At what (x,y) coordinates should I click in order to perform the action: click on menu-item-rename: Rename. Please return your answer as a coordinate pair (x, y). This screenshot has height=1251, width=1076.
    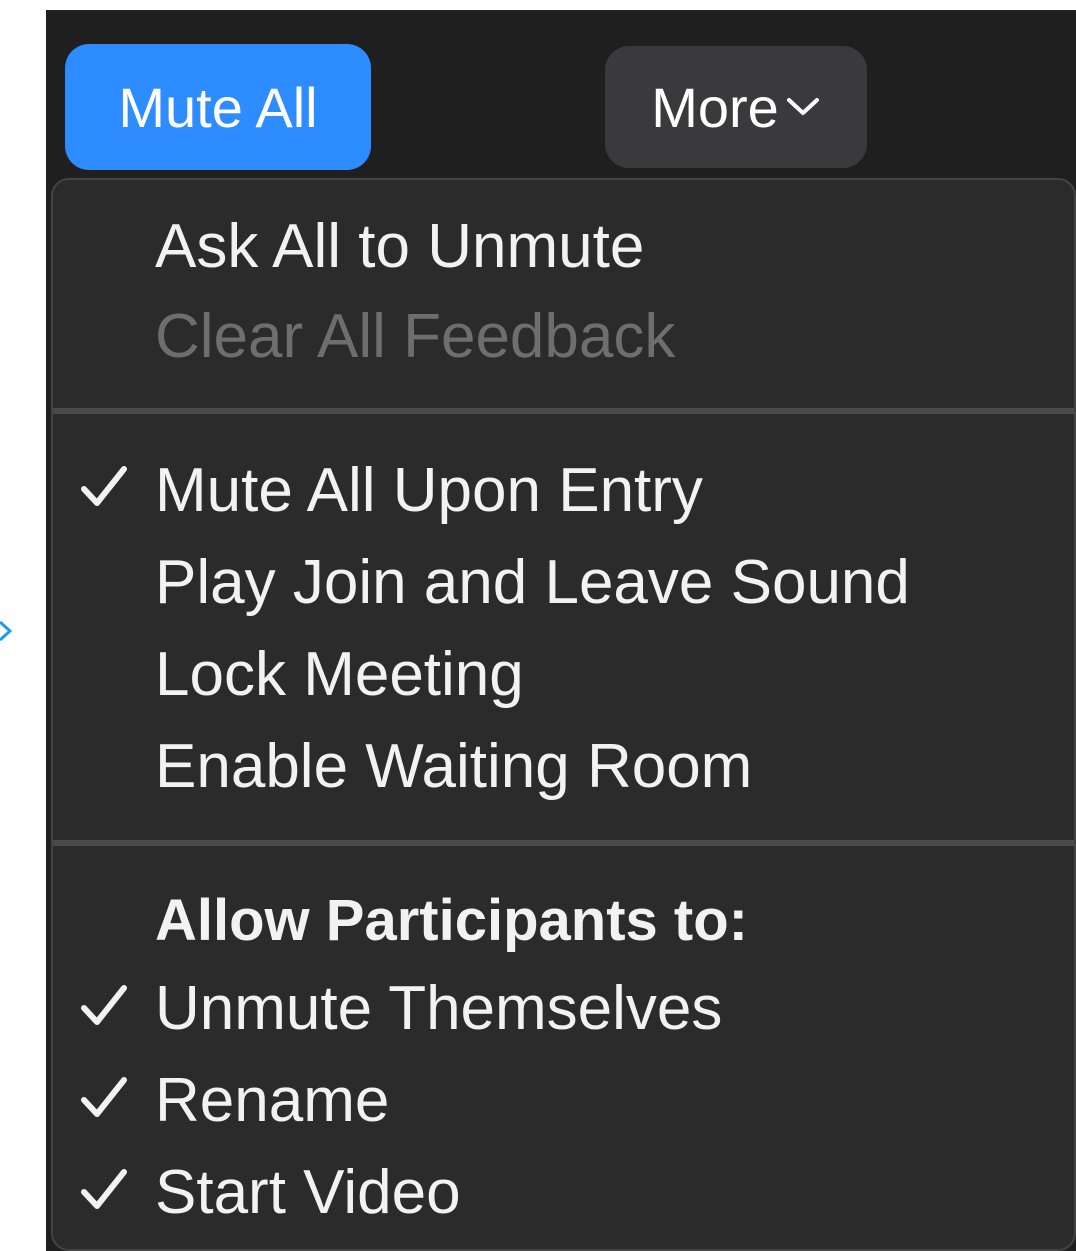
    Looking at the image, I should click on (272, 1101).